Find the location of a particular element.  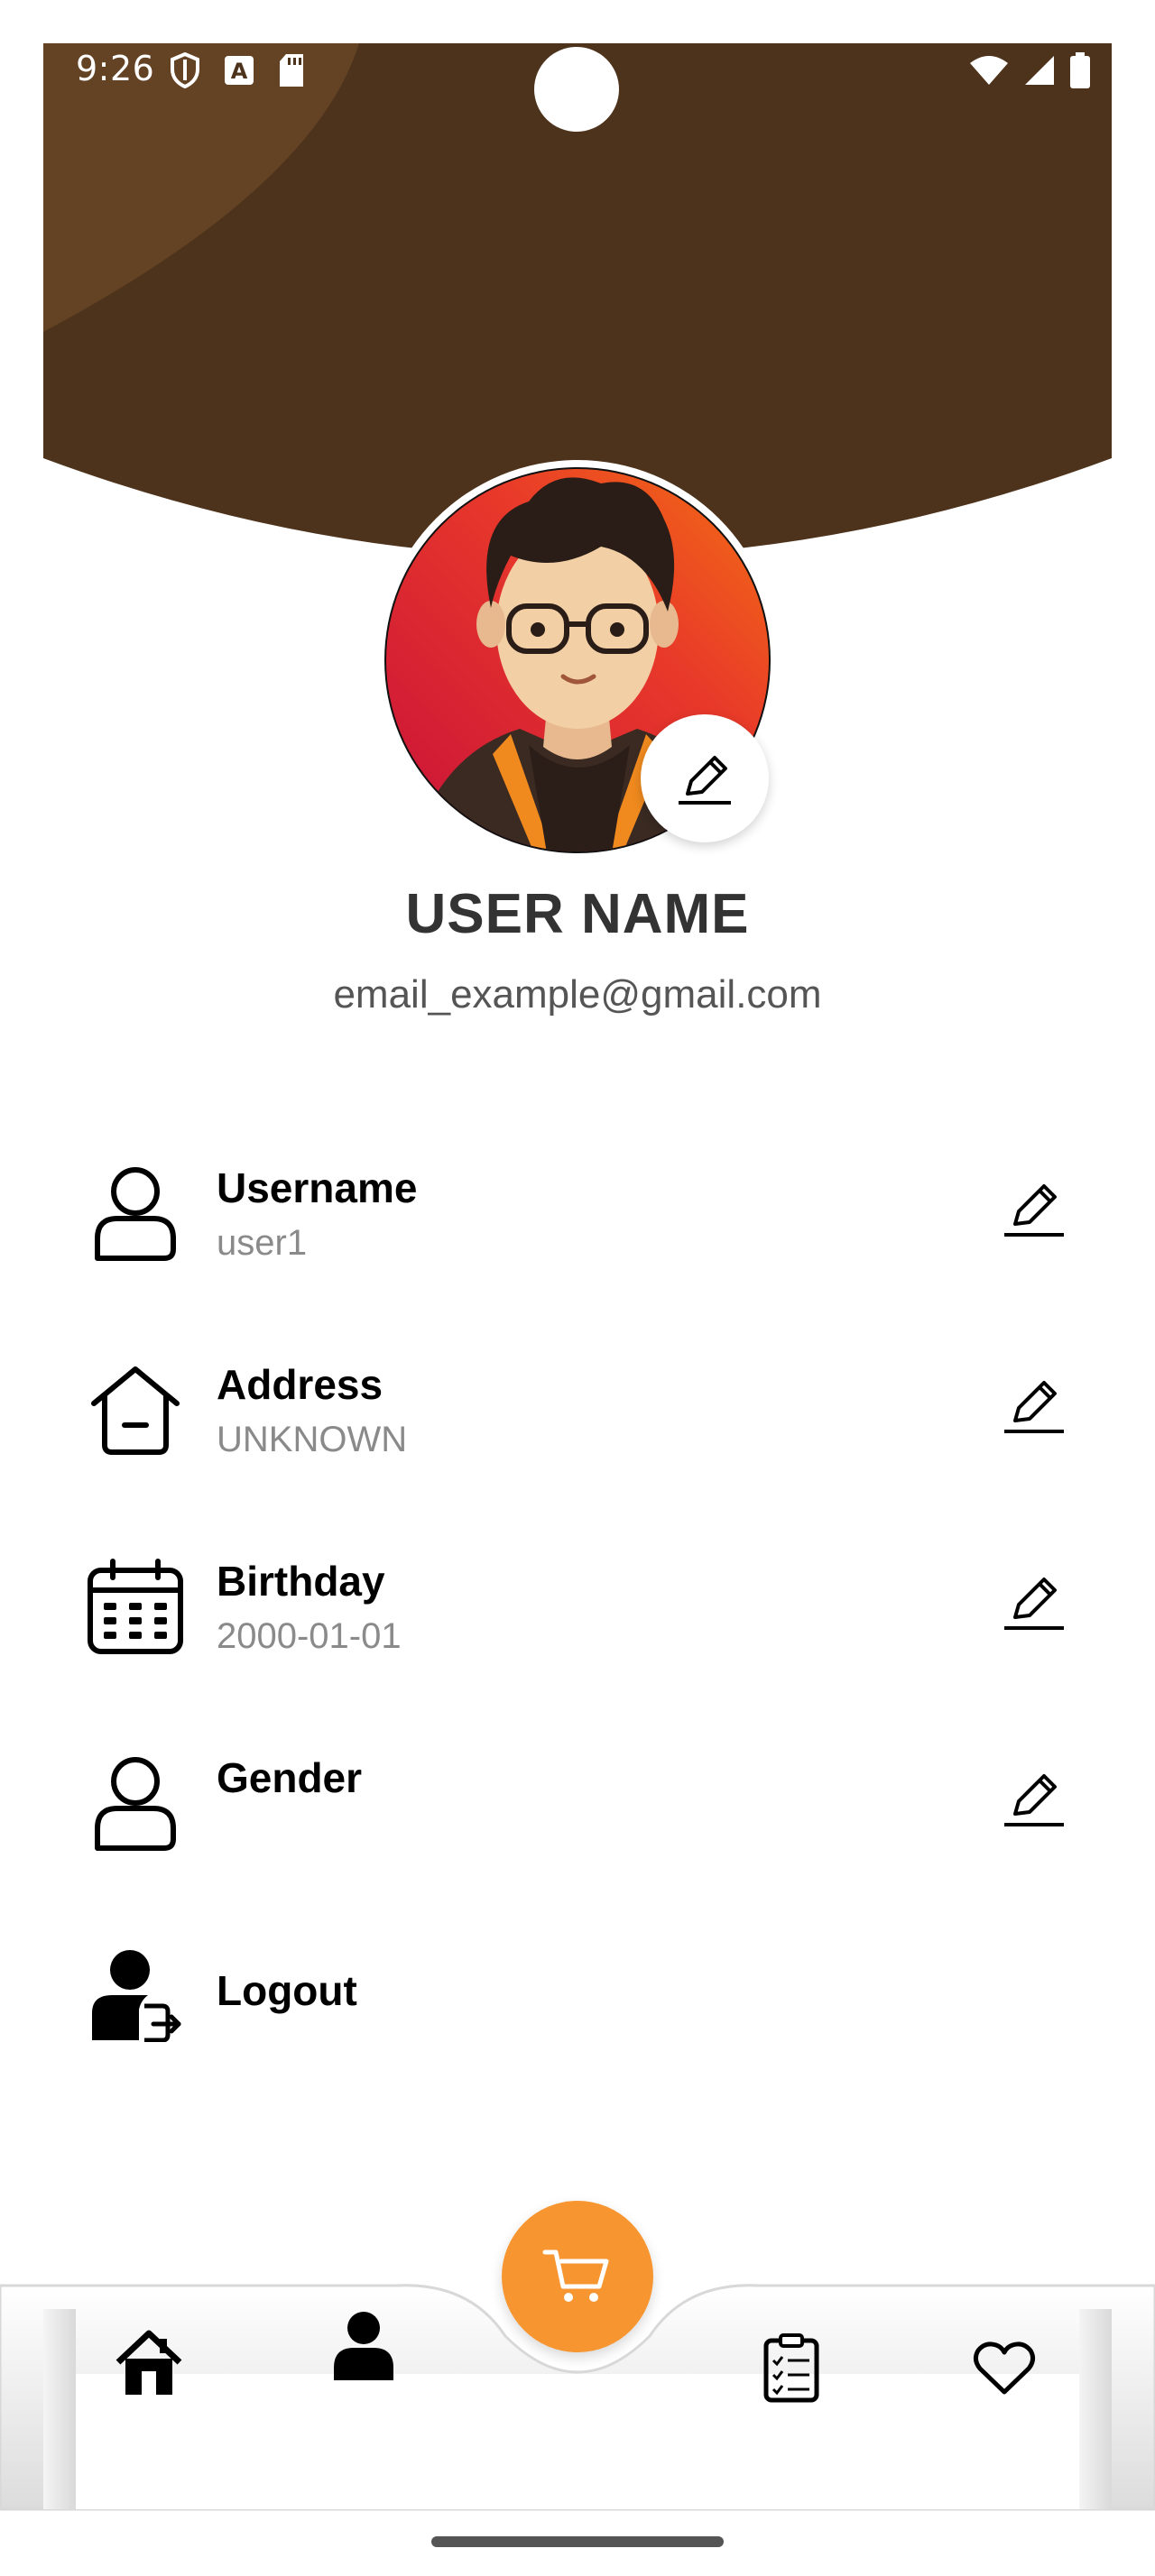

edit-avatar-button is located at coordinates (705, 778).